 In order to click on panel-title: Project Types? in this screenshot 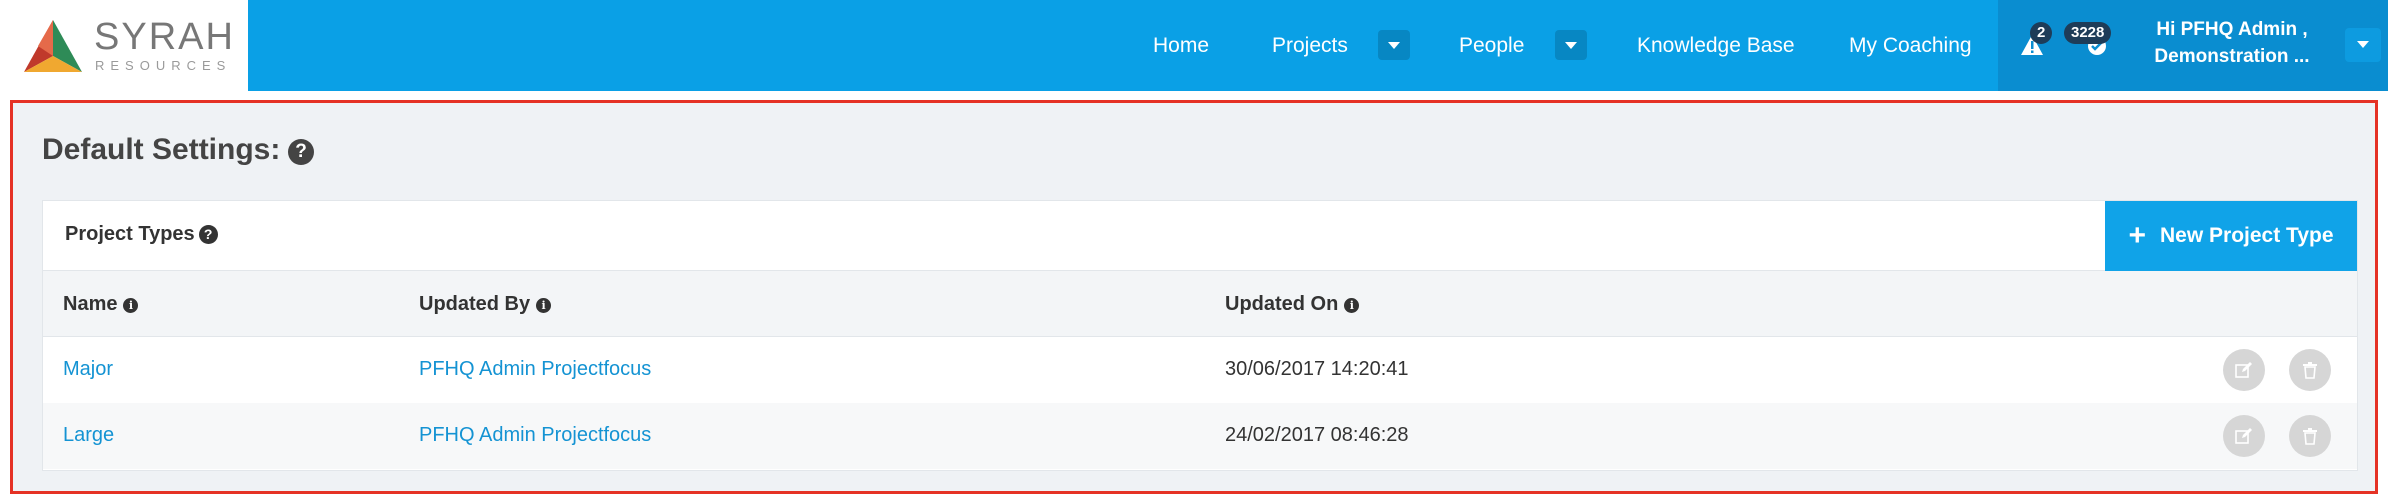, I will do `click(141, 234)`.